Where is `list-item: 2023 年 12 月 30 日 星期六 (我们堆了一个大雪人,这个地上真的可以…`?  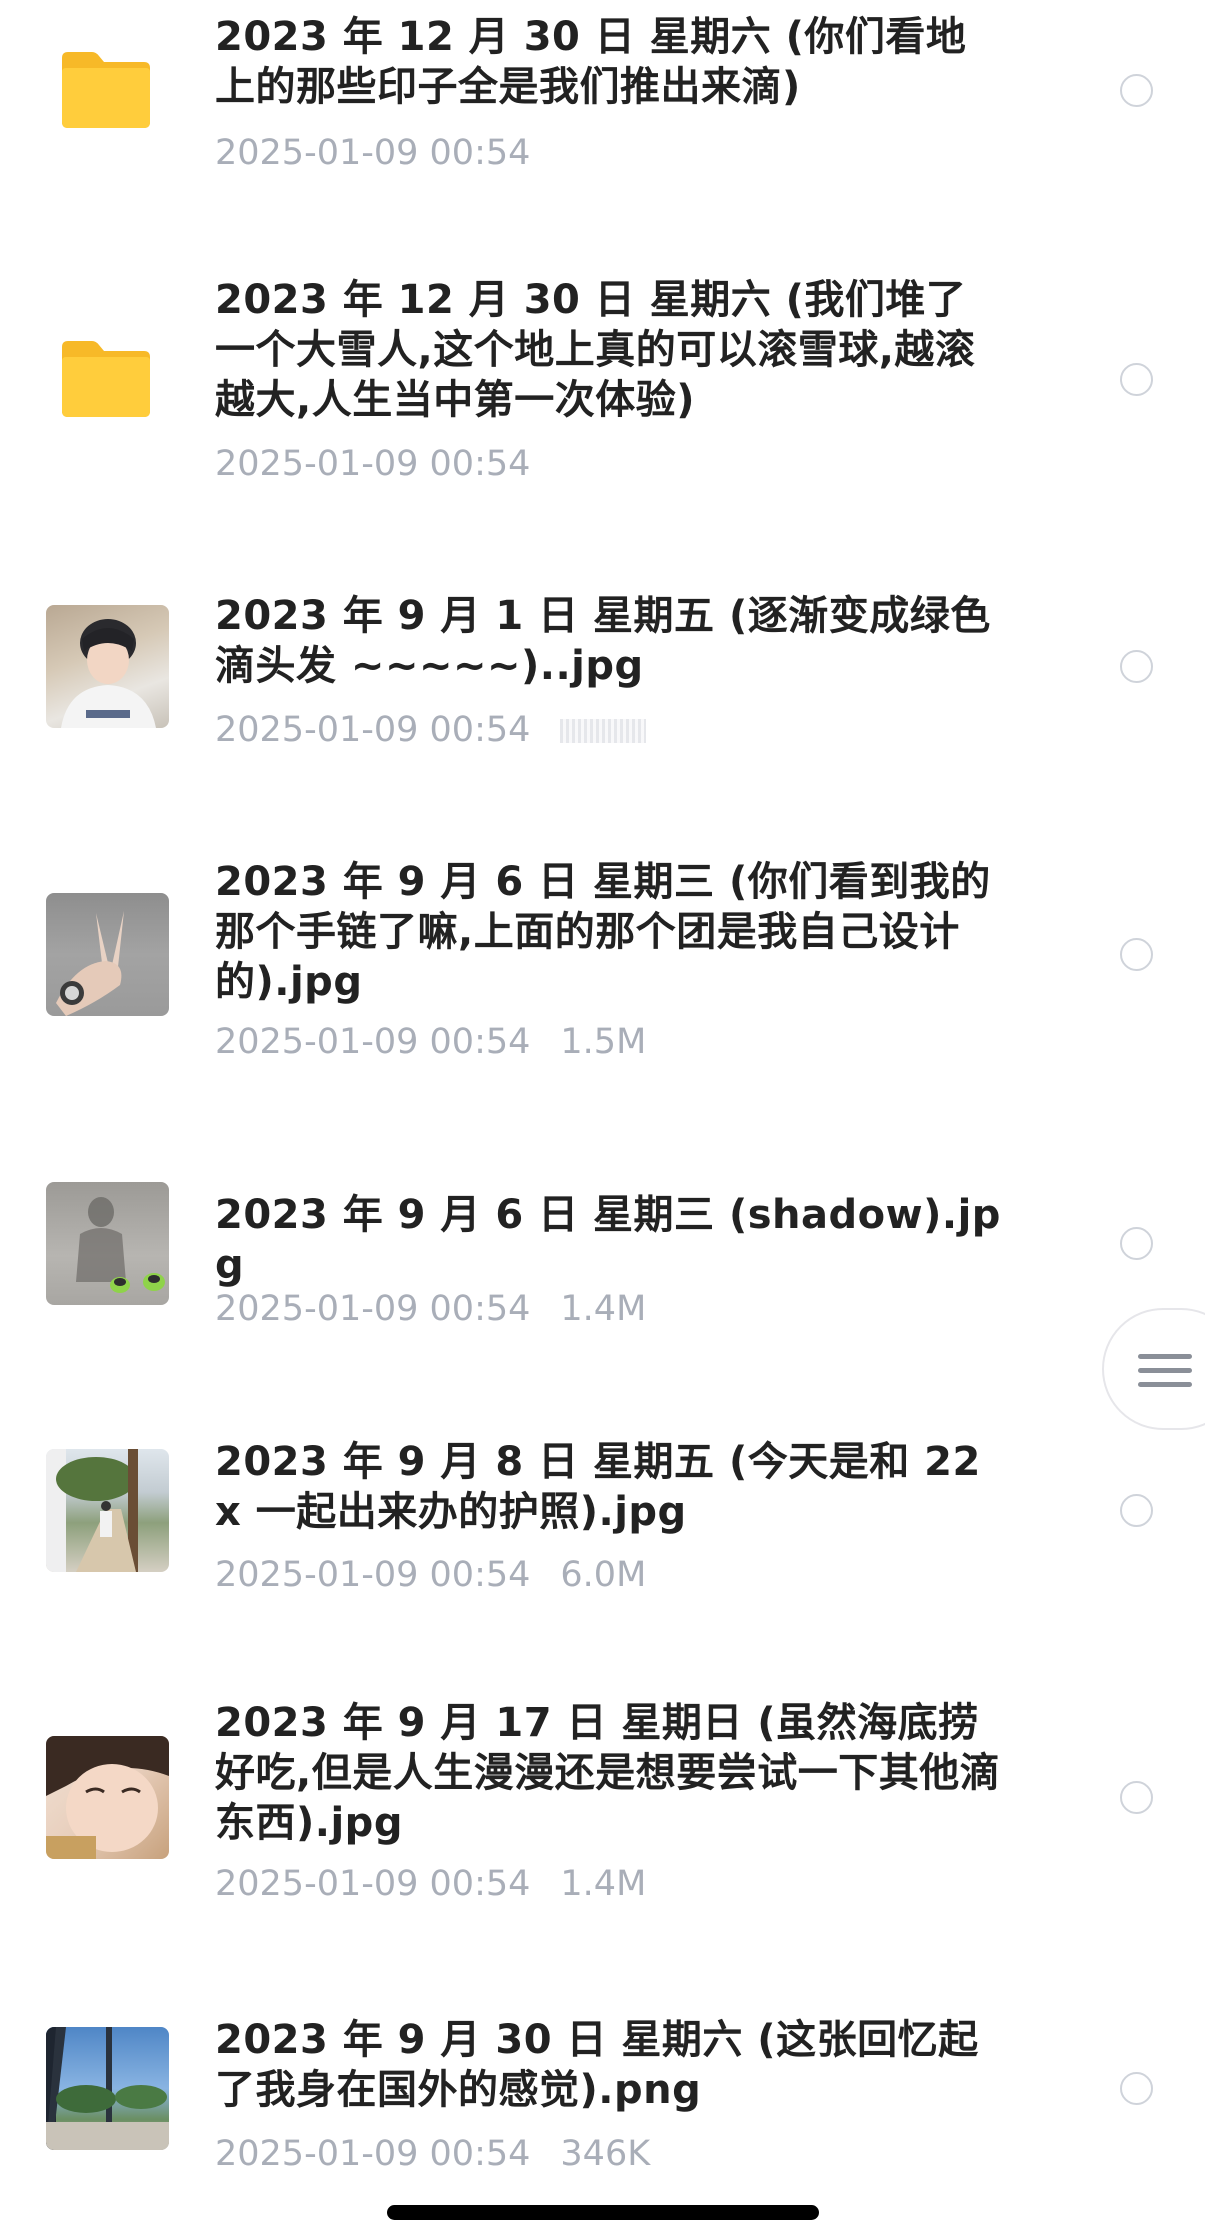
list-item: 2023 年 12 月 30 日 星期六 (我们堆了一个大雪人,这个地上真的可以… is located at coordinates (602, 380).